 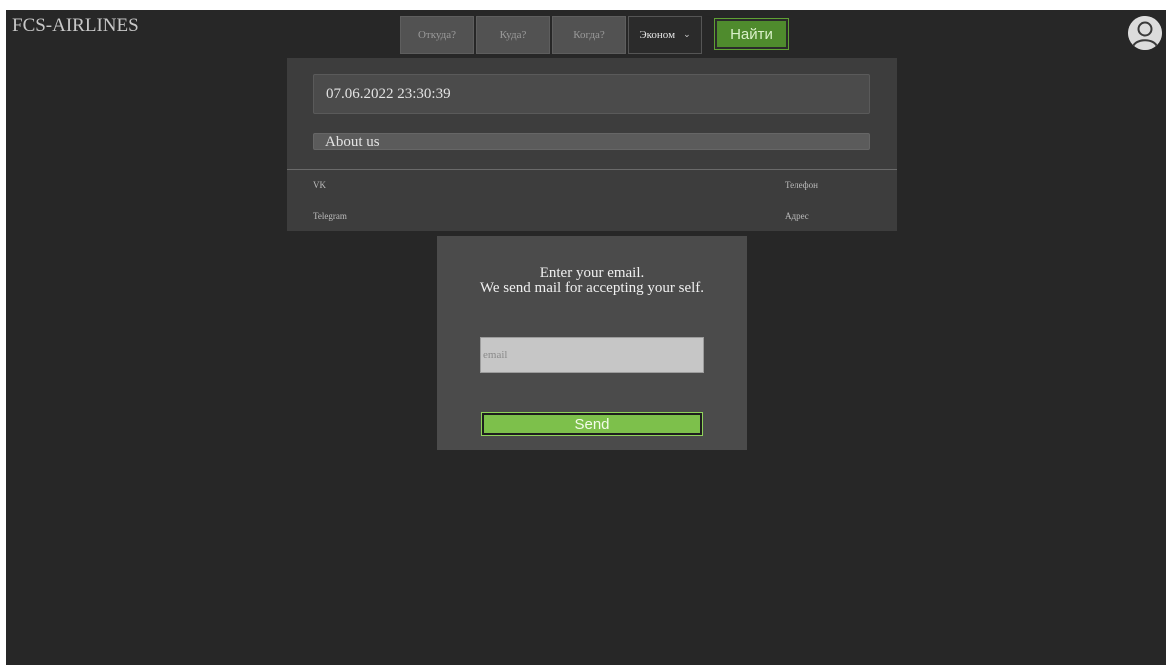 I want to click on class-select-value: Эконом, so click(x=657, y=35).